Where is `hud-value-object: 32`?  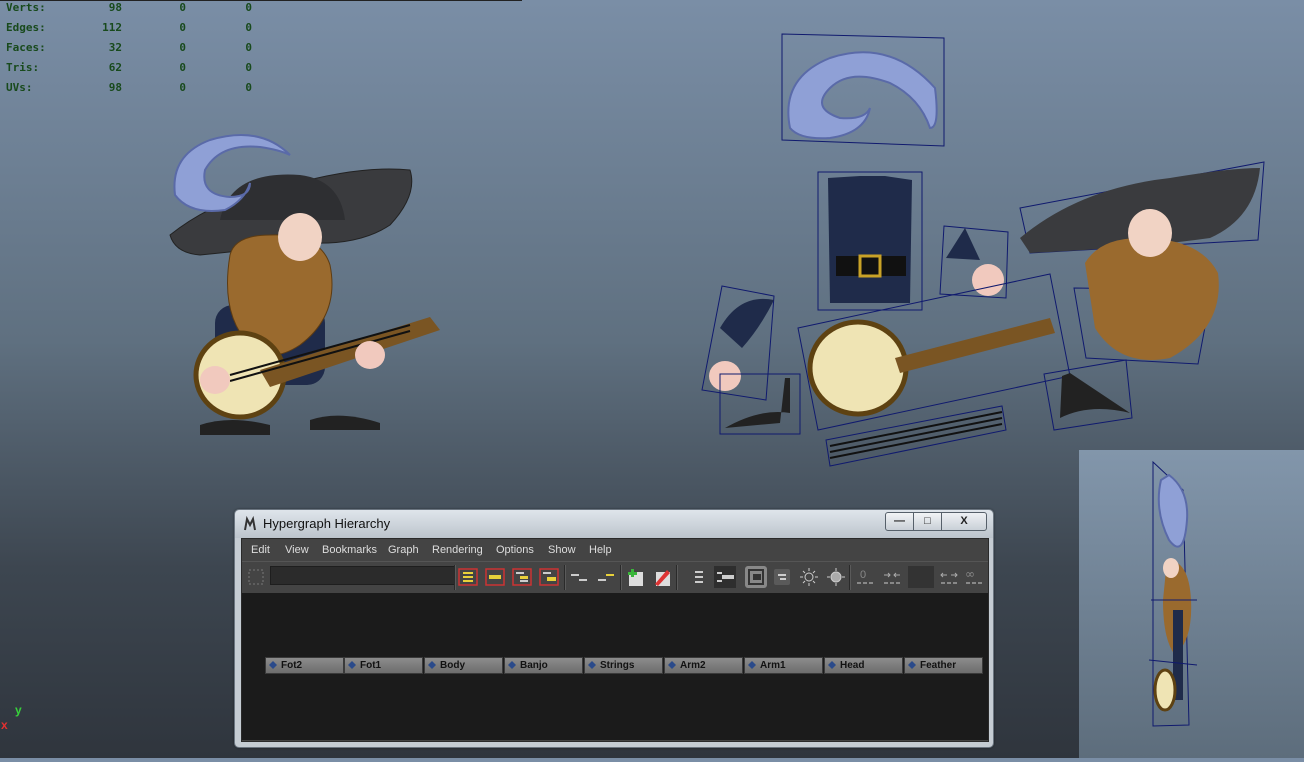 hud-value-object: 32 is located at coordinates (115, 47).